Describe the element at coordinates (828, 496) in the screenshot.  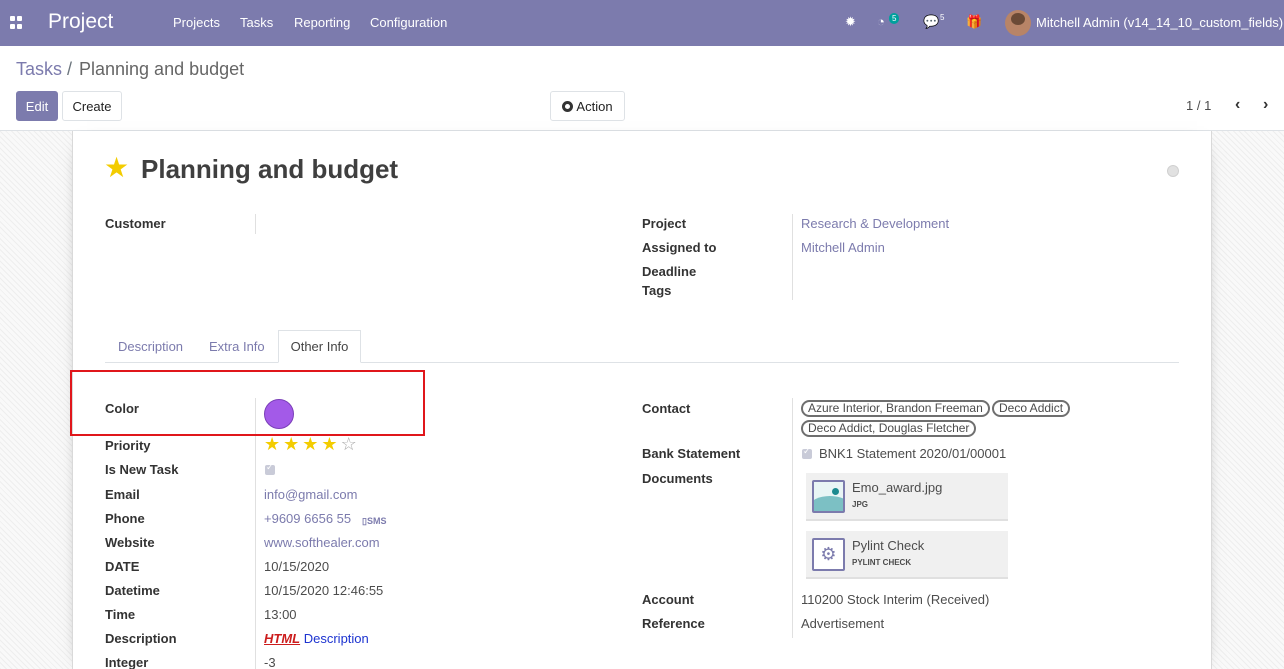
I see `image-icon` at that location.